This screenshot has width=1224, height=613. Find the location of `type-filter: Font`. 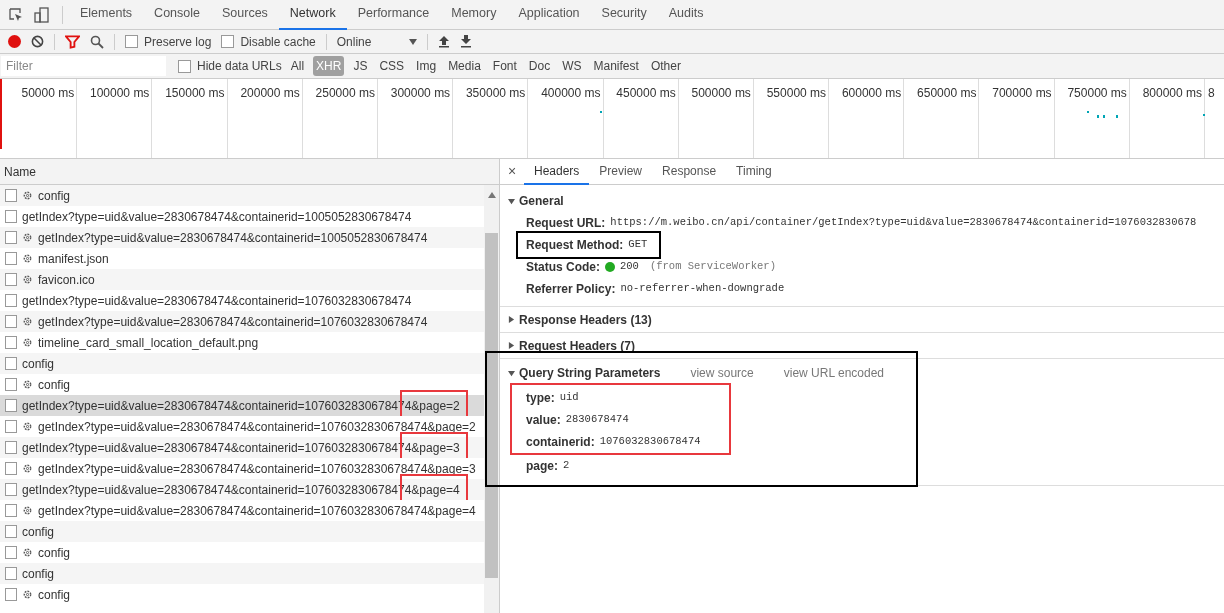

type-filter: Font is located at coordinates (504, 66).